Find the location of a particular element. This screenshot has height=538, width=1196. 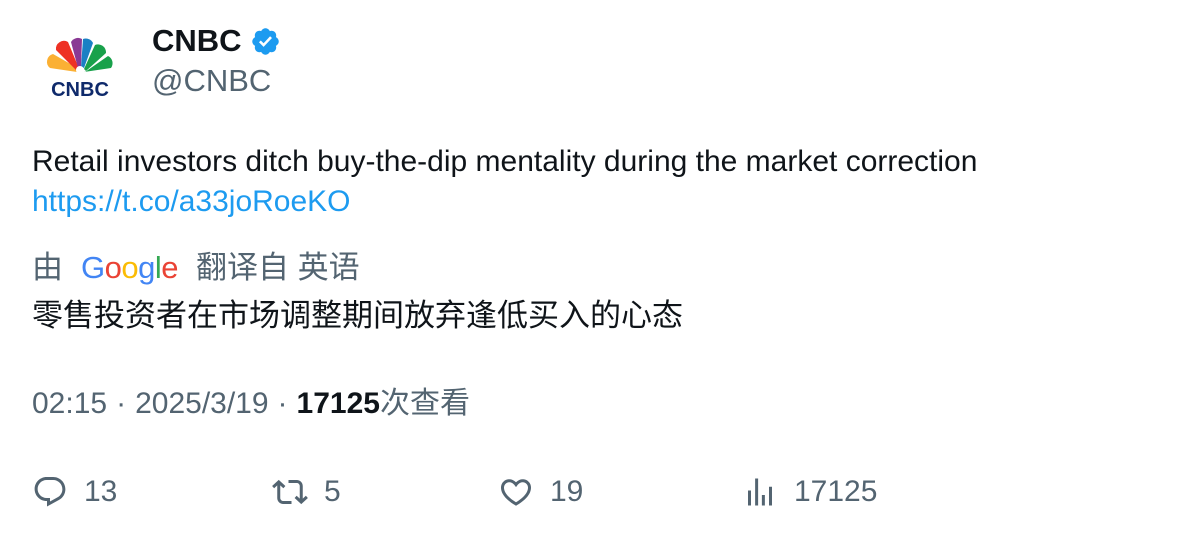

translated-text: 零售投资者在市场调整期间放弃逢低买入的心态 is located at coordinates (357, 315).